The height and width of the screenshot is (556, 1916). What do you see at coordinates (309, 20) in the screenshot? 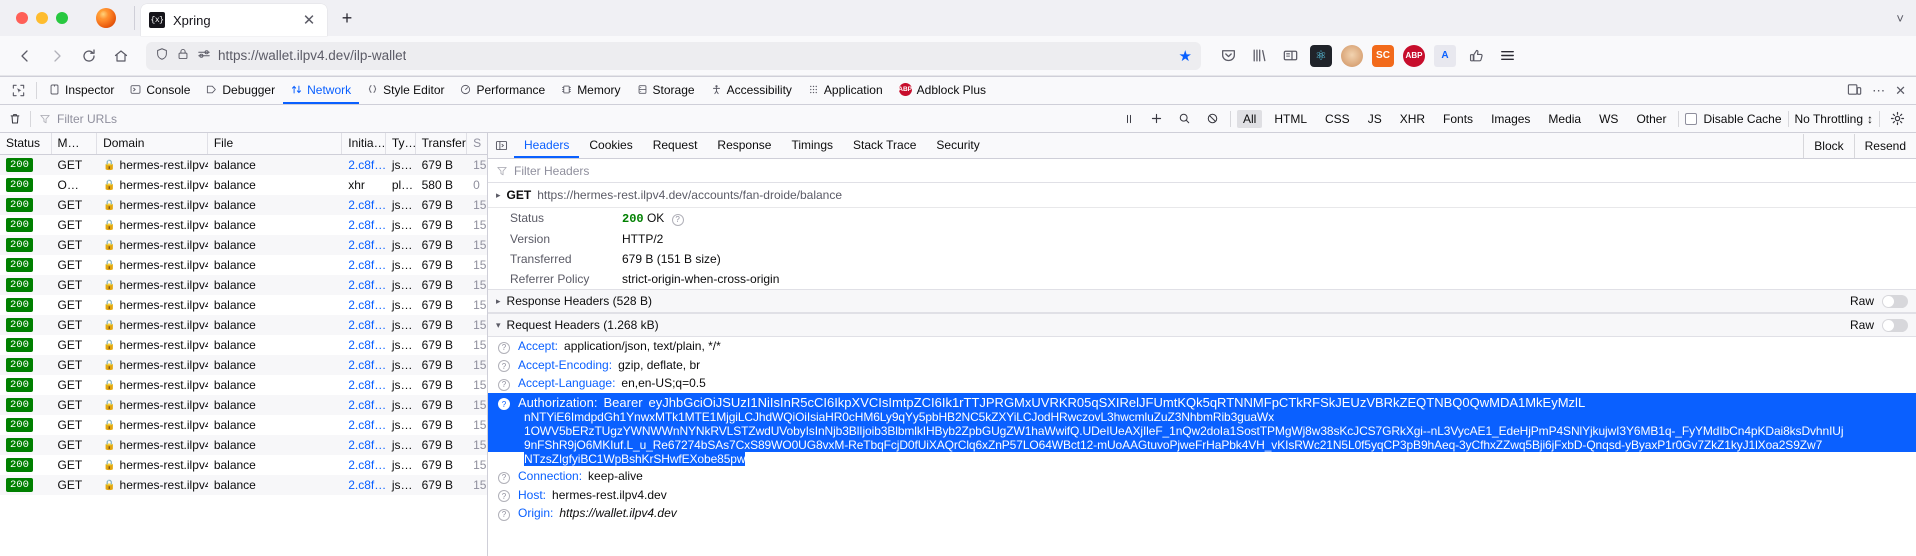
I see `tab-close-icon: ✕` at bounding box center [309, 20].